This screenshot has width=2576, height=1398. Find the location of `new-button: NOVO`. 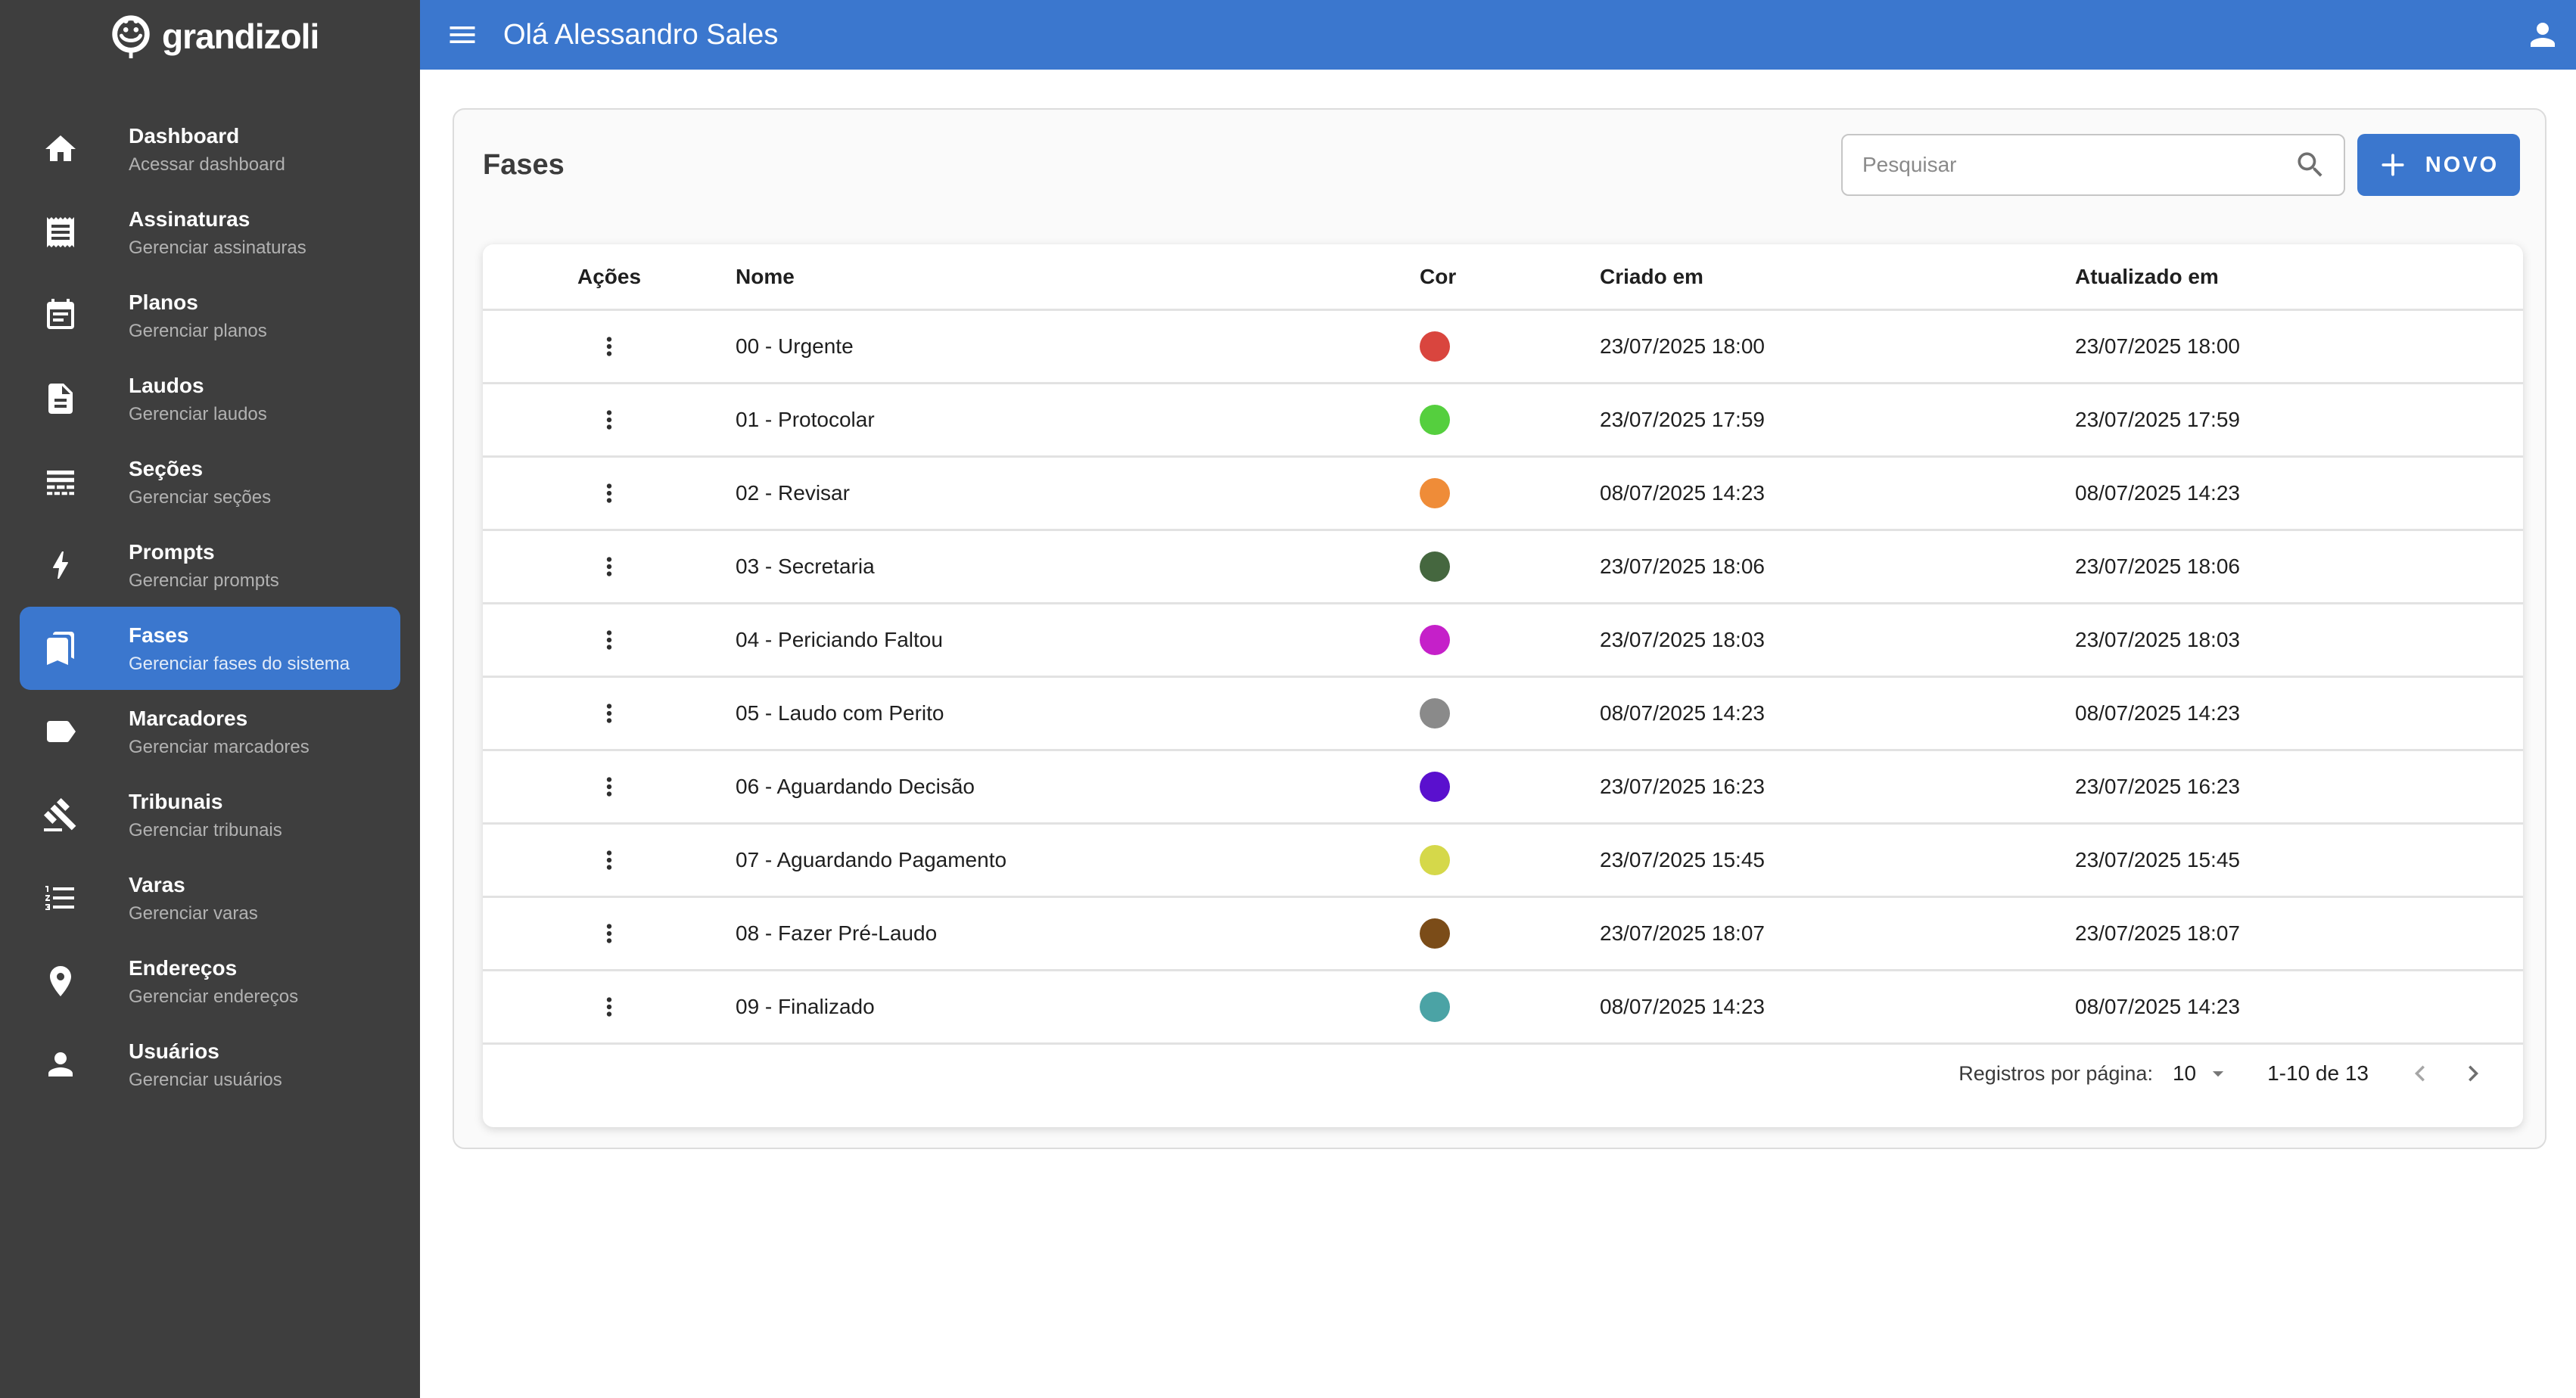

new-button: NOVO is located at coordinates (2439, 165).